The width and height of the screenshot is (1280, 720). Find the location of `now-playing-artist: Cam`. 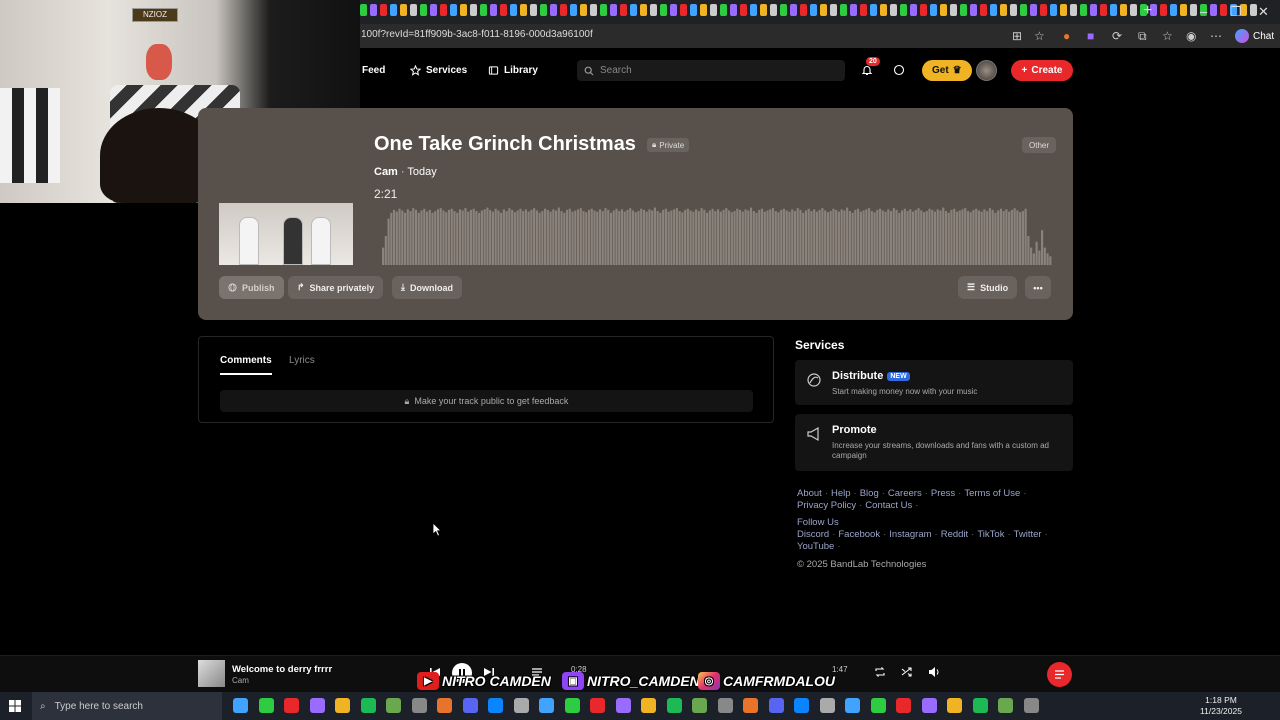

now-playing-artist: Cam is located at coordinates (240, 680).